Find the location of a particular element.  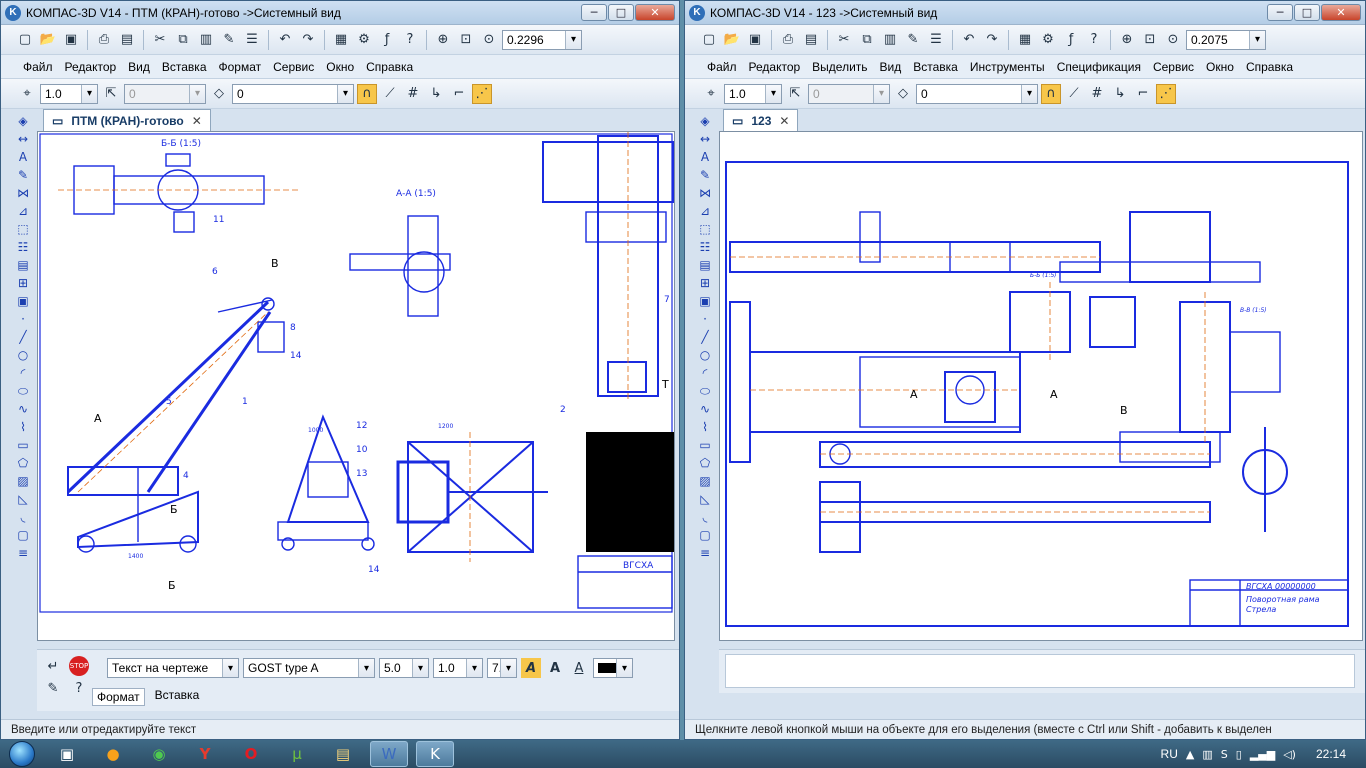

fillet-icon: ◟ is located at coordinates (705, 517).